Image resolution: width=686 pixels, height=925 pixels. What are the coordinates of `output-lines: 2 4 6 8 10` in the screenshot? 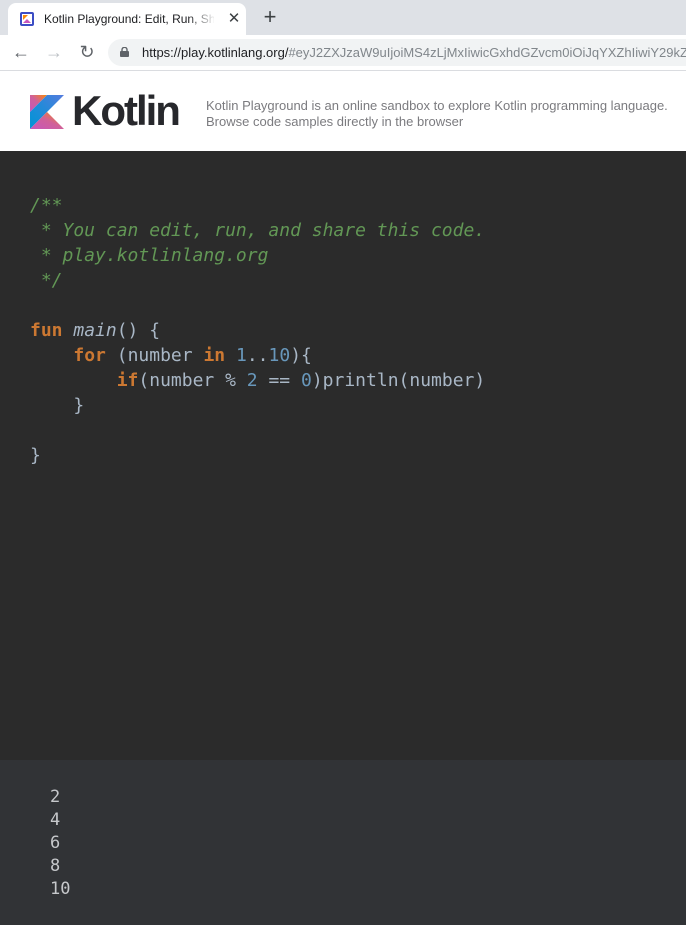 It's located at (60, 843).